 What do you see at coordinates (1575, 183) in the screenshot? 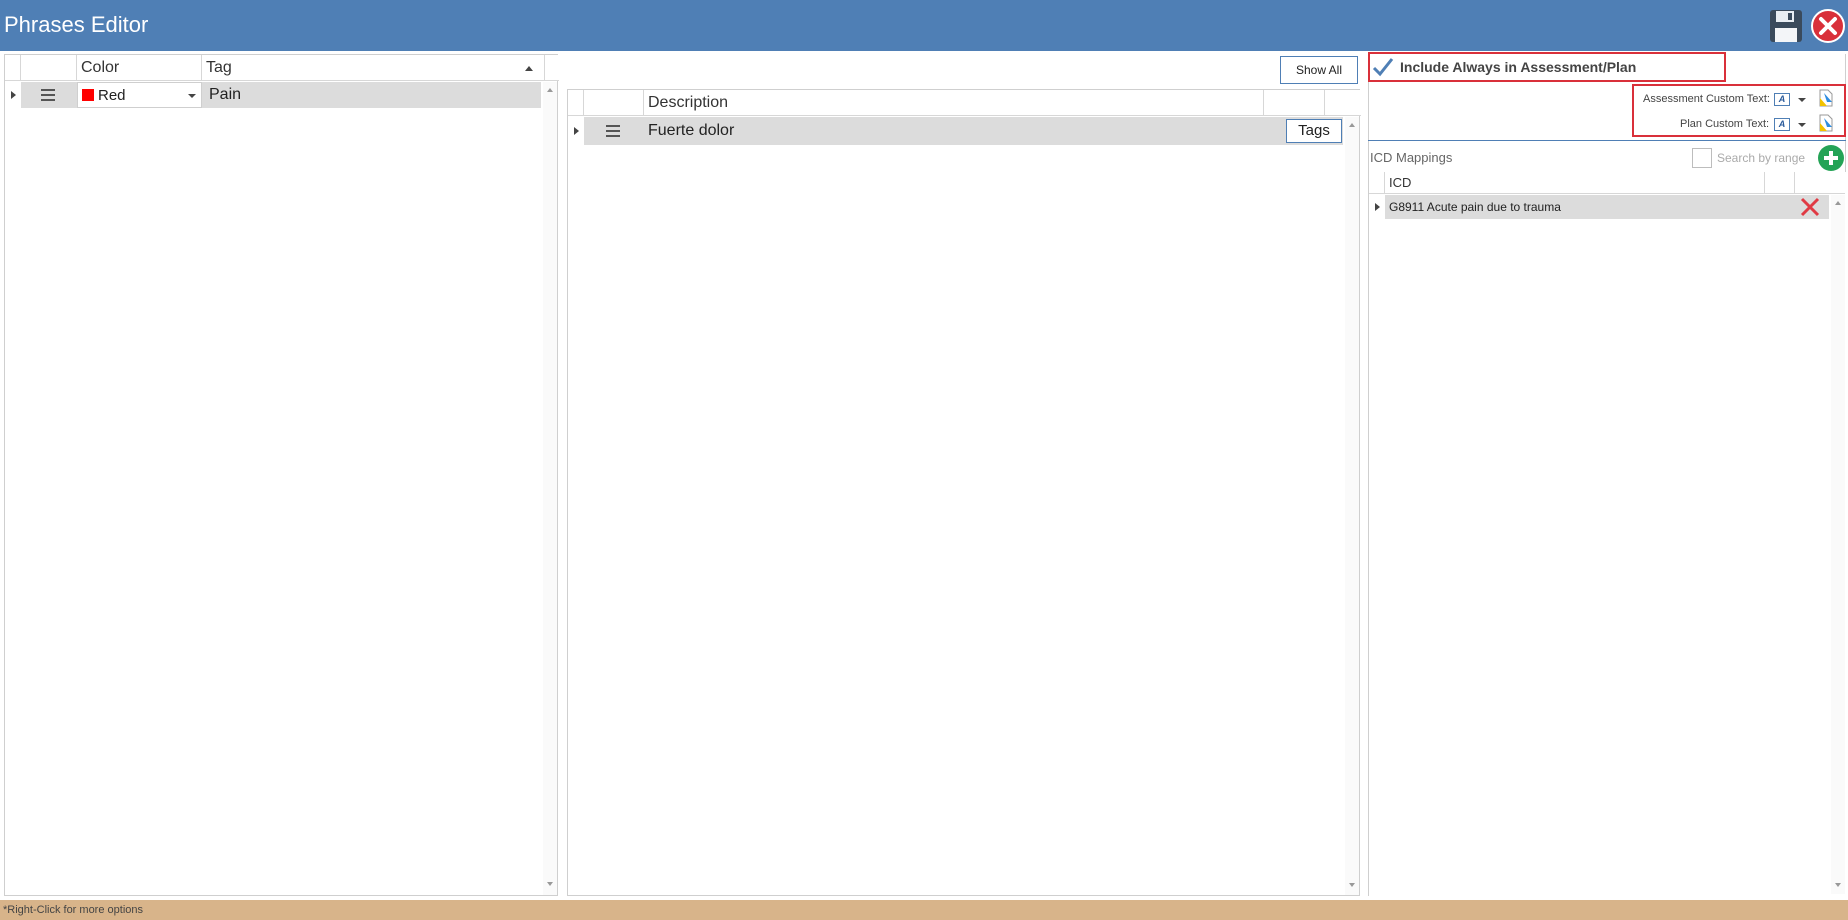
I see `column-header-icd: ICD` at bounding box center [1575, 183].